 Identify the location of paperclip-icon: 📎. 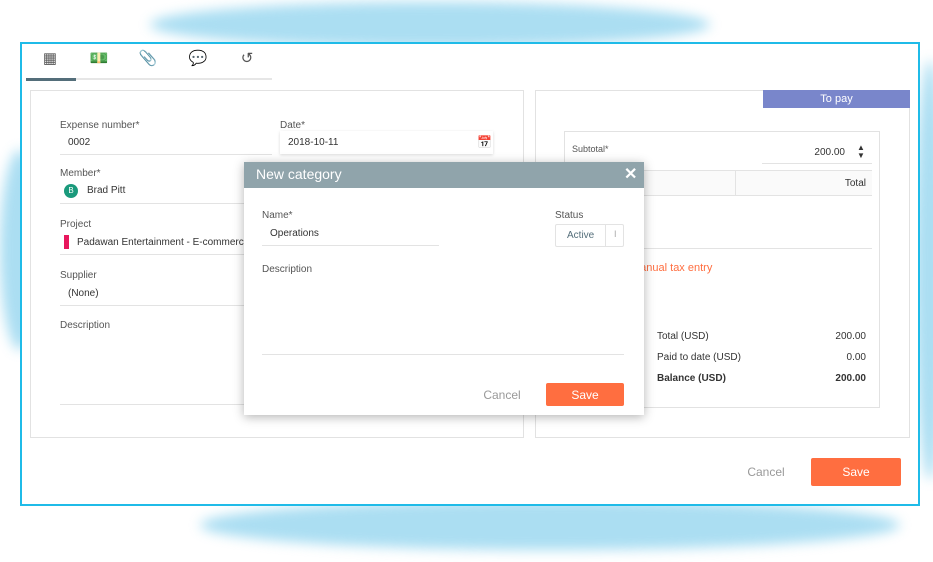
(148, 59).